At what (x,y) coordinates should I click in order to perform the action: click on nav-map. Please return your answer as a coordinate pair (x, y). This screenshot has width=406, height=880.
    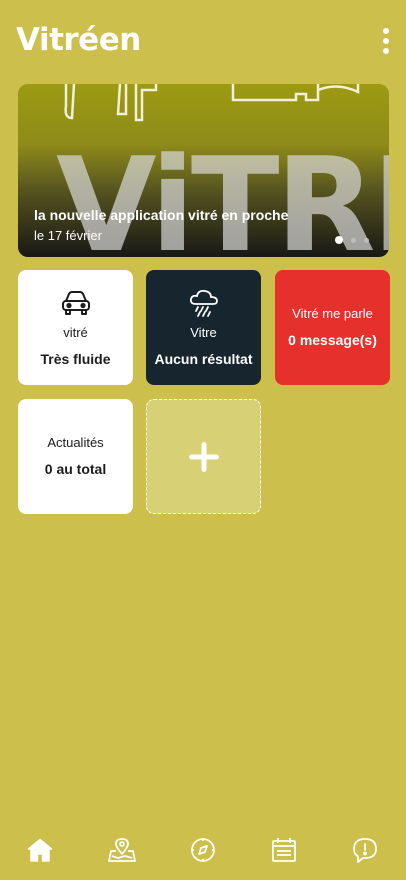
    Looking at the image, I should click on (122, 850).